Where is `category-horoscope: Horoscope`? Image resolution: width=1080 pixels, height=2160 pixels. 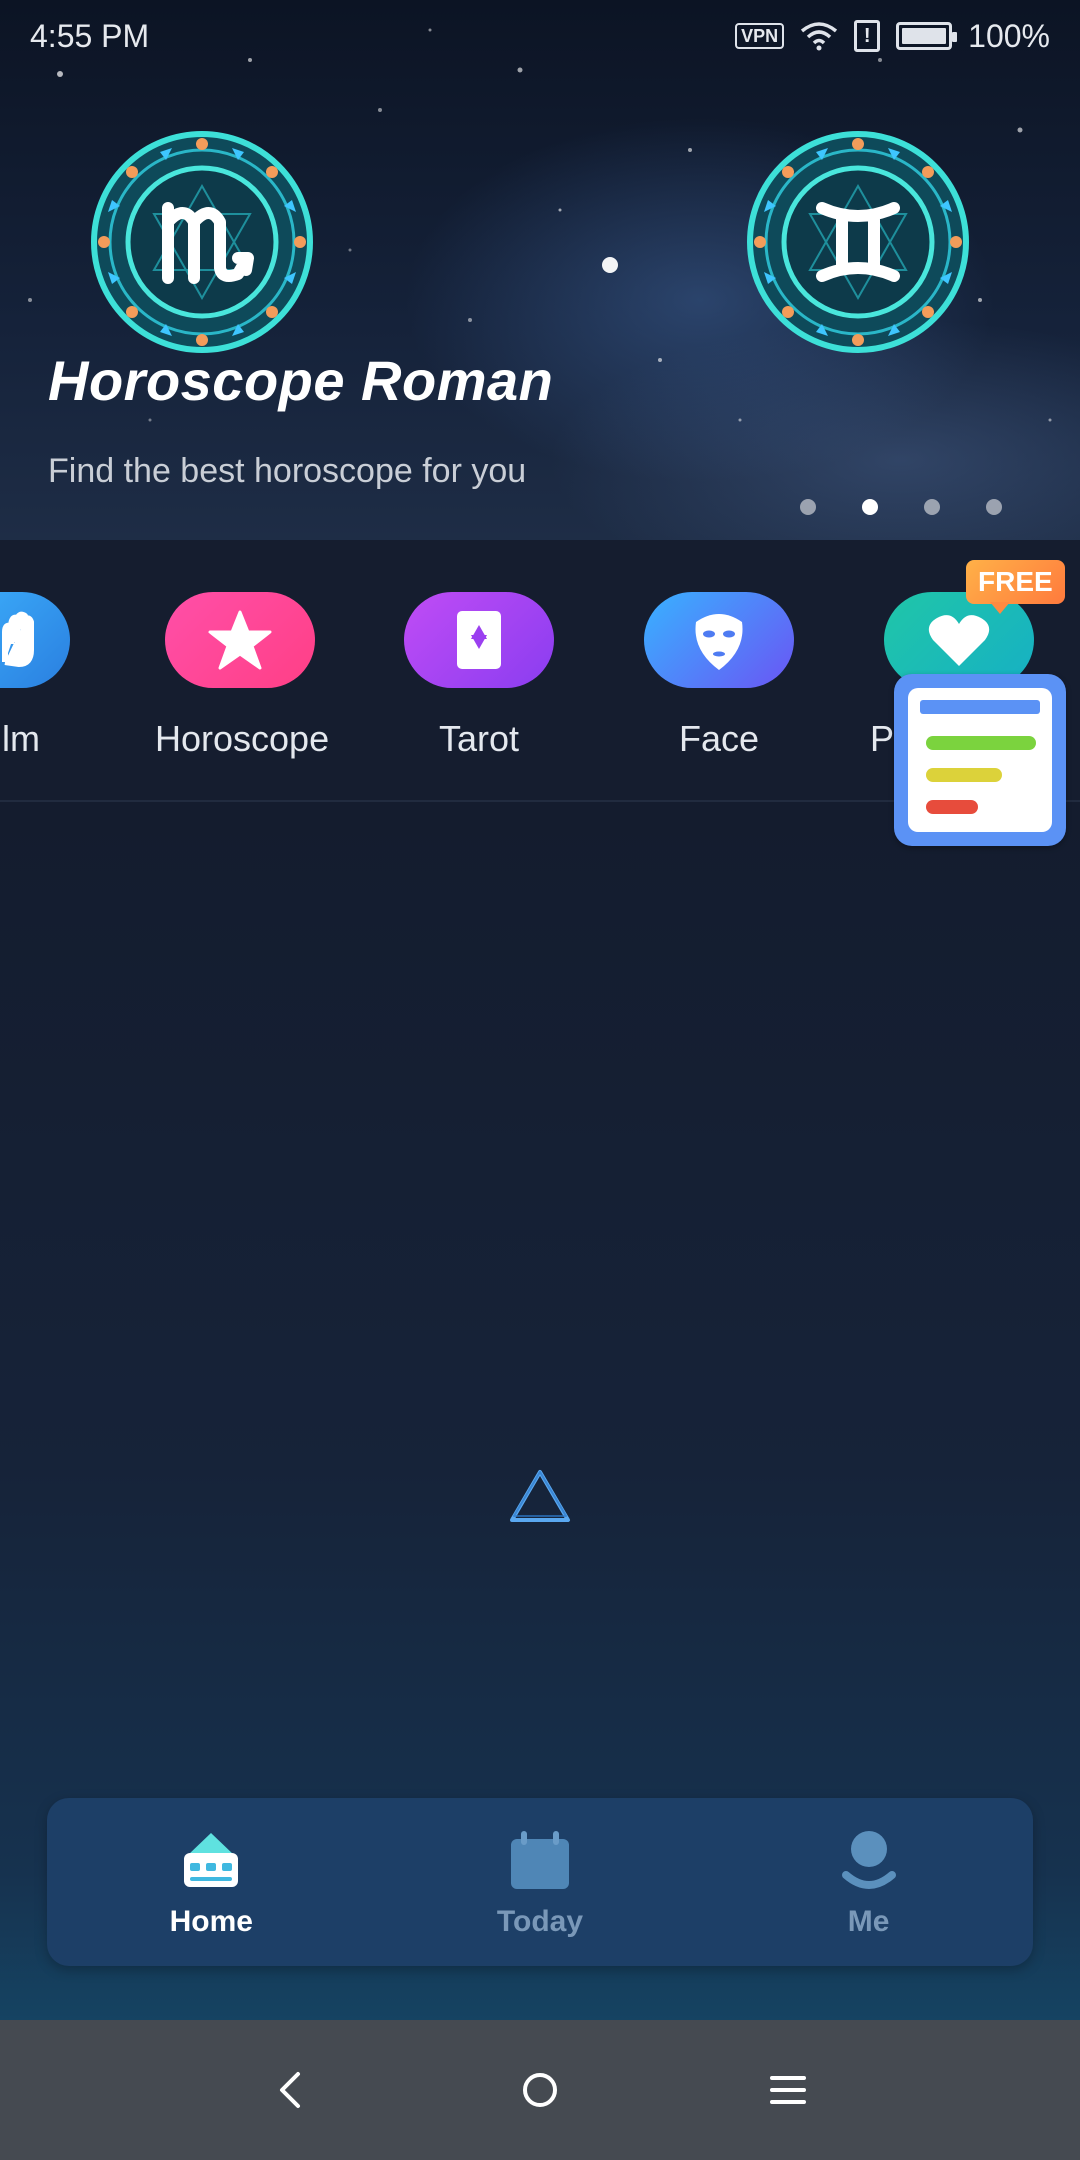
category-horoscope: Horoscope is located at coordinates (242, 676).